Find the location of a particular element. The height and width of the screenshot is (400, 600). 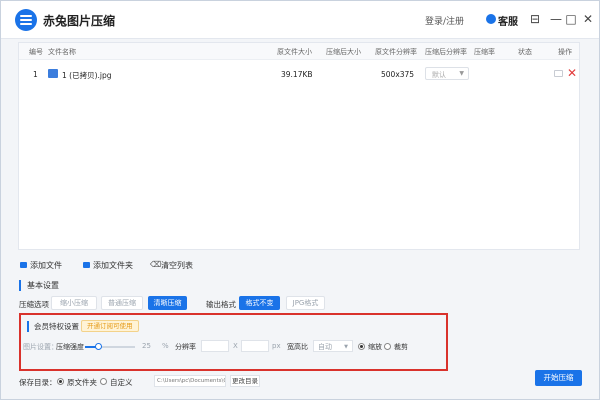

output-format-label: 输出格式 is located at coordinates (221, 304).